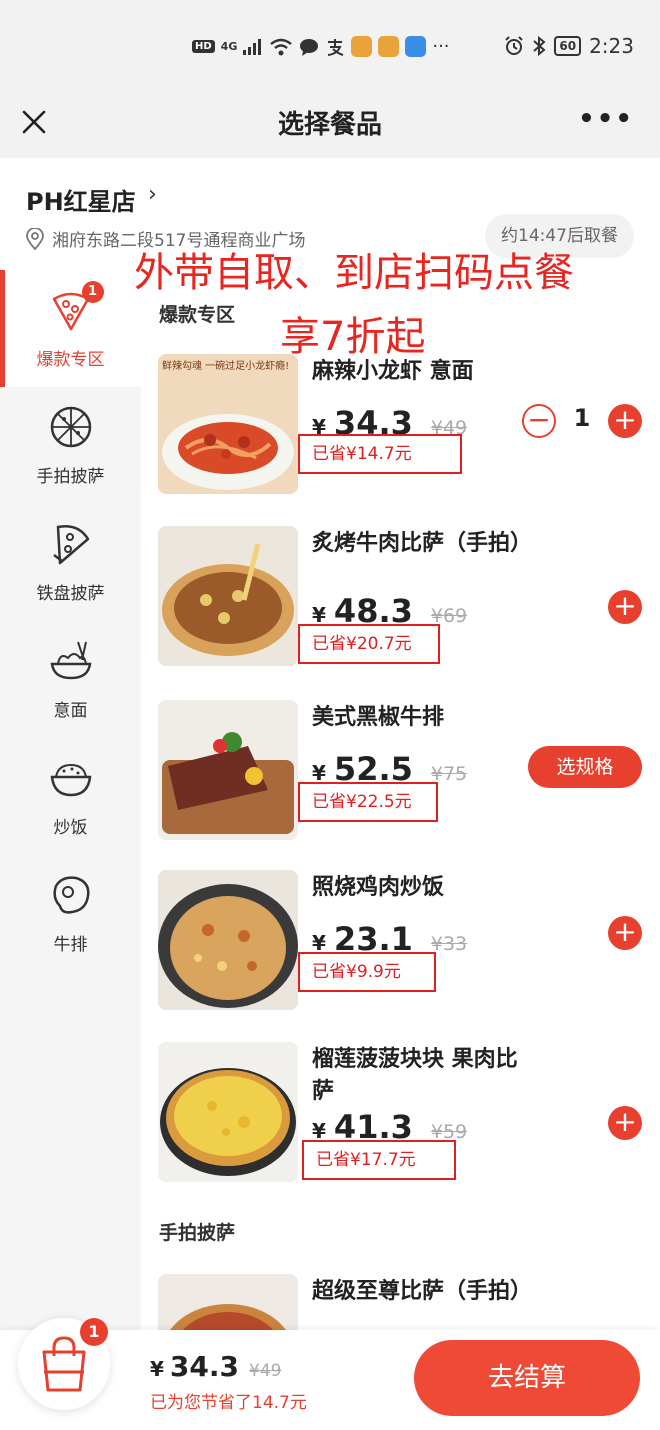 The image size is (660, 1430). What do you see at coordinates (70, 828) in the screenshot?
I see `category-label: 炒饭` at bounding box center [70, 828].